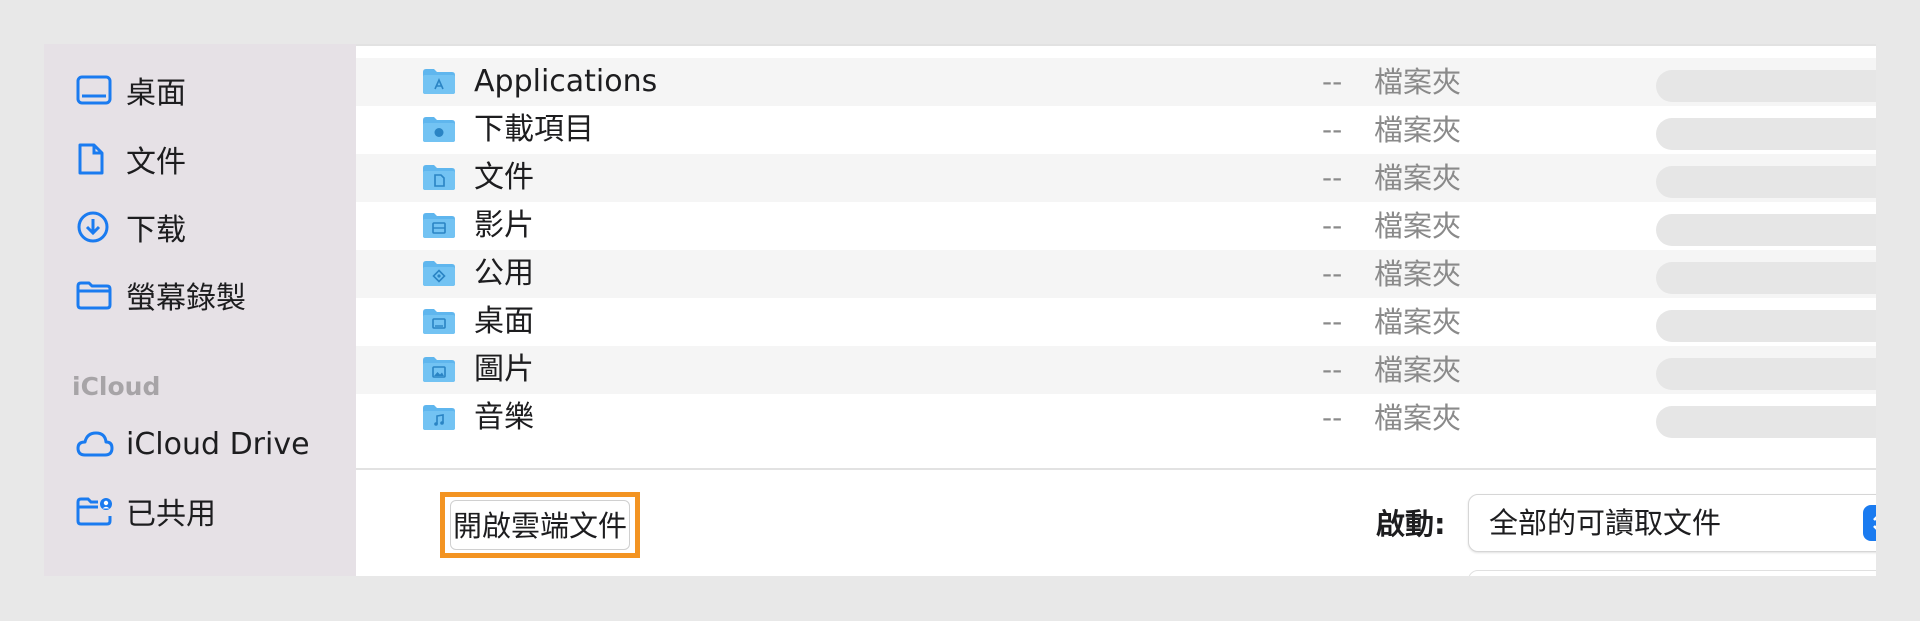 This screenshot has width=1920, height=621. I want to click on file-row-music: 音樂 -- 檔案夾, so click(1116, 418).